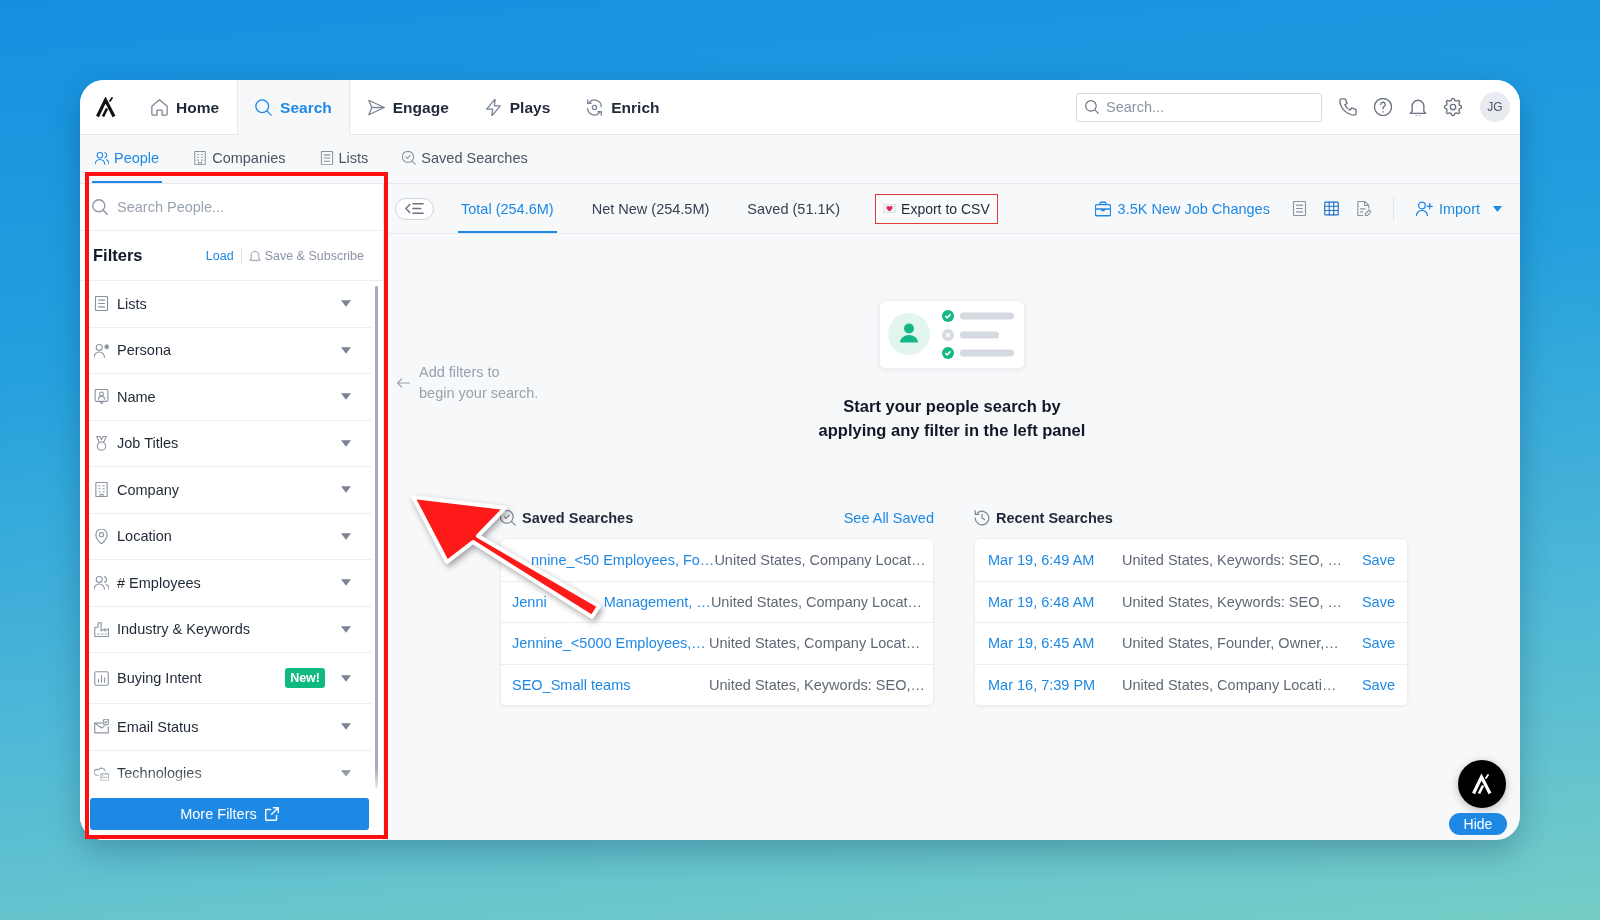  I want to click on nav-tab: Plays, so click(517, 107).